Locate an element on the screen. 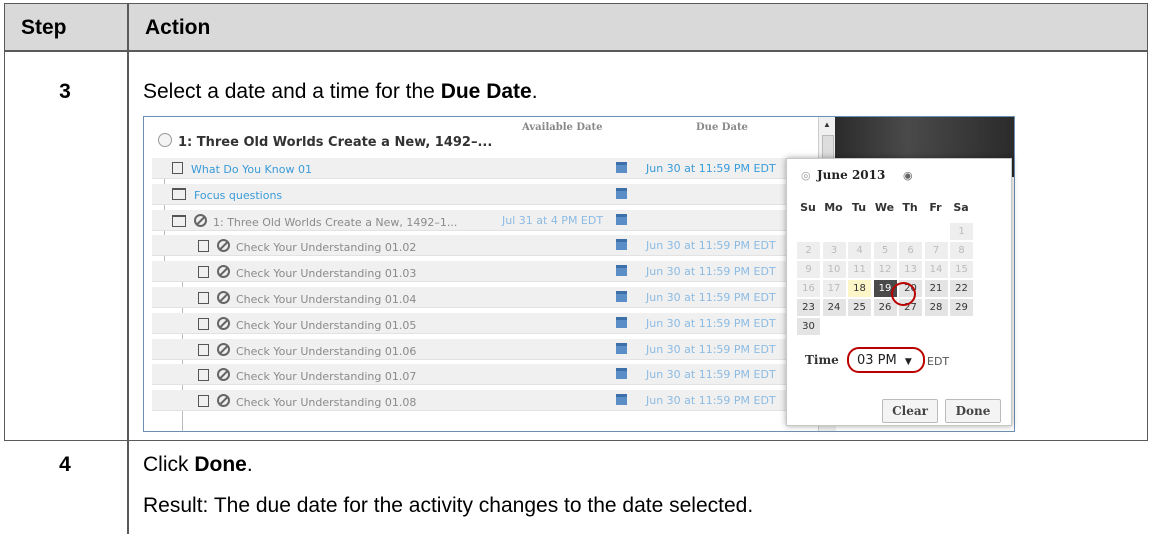  calendar-day: 5 is located at coordinates (885, 250).